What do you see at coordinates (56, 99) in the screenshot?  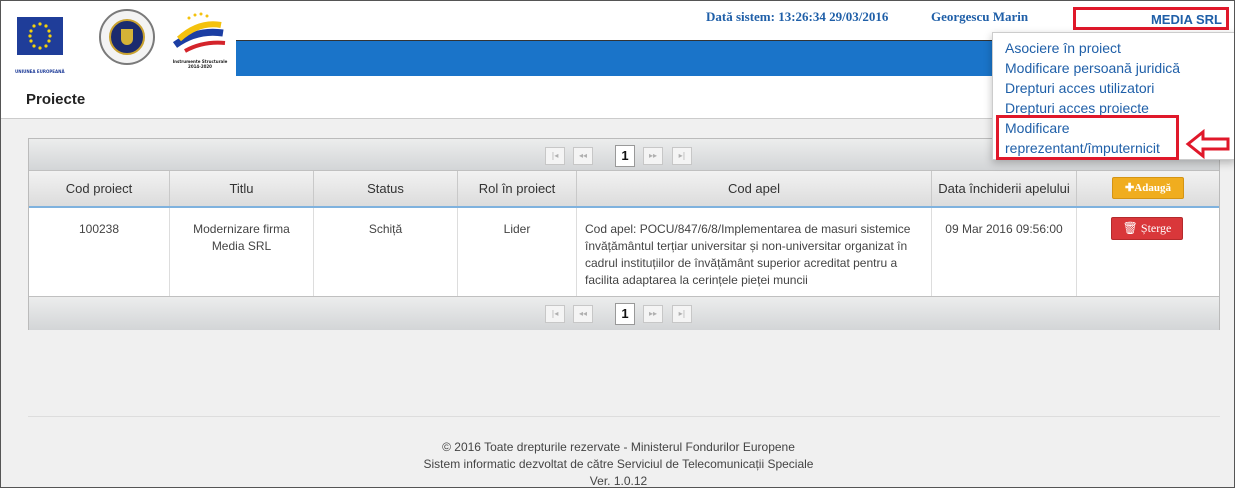 I see `page-title: Proiecte` at bounding box center [56, 99].